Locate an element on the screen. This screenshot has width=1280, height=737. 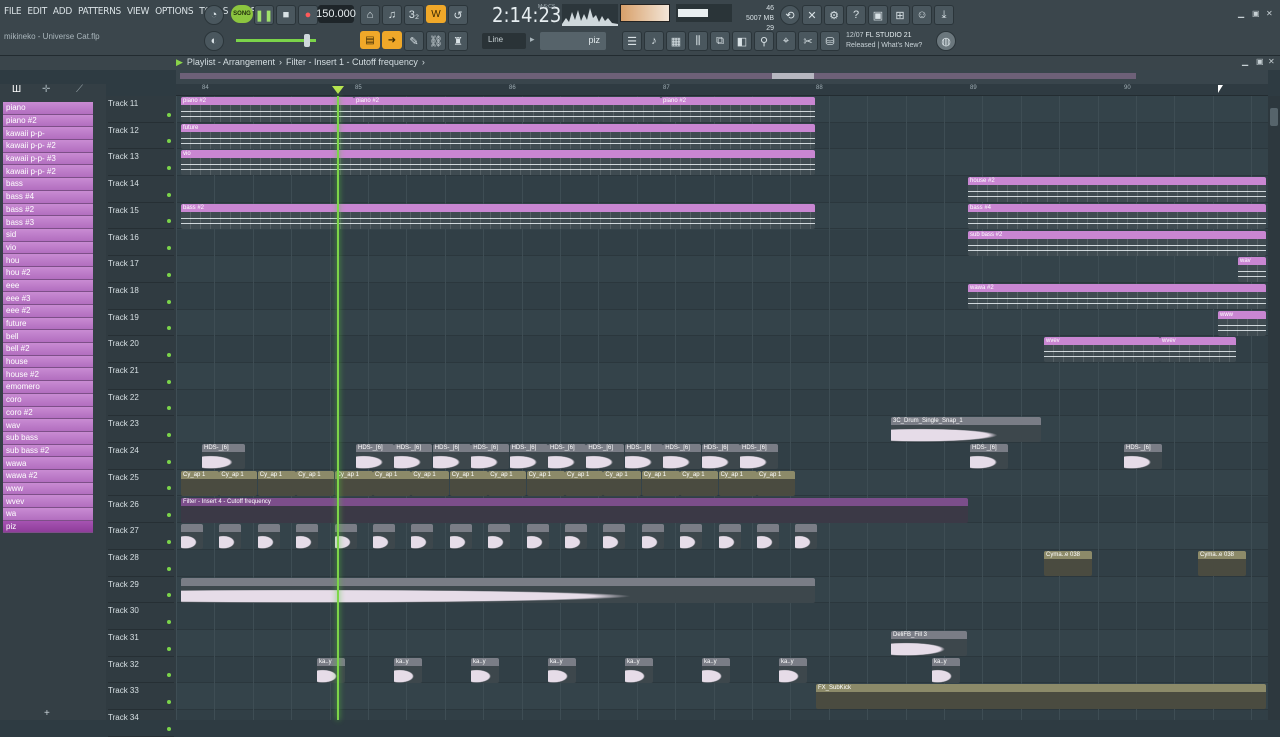
play-icon: ▶ is located at coordinates (179, 62).